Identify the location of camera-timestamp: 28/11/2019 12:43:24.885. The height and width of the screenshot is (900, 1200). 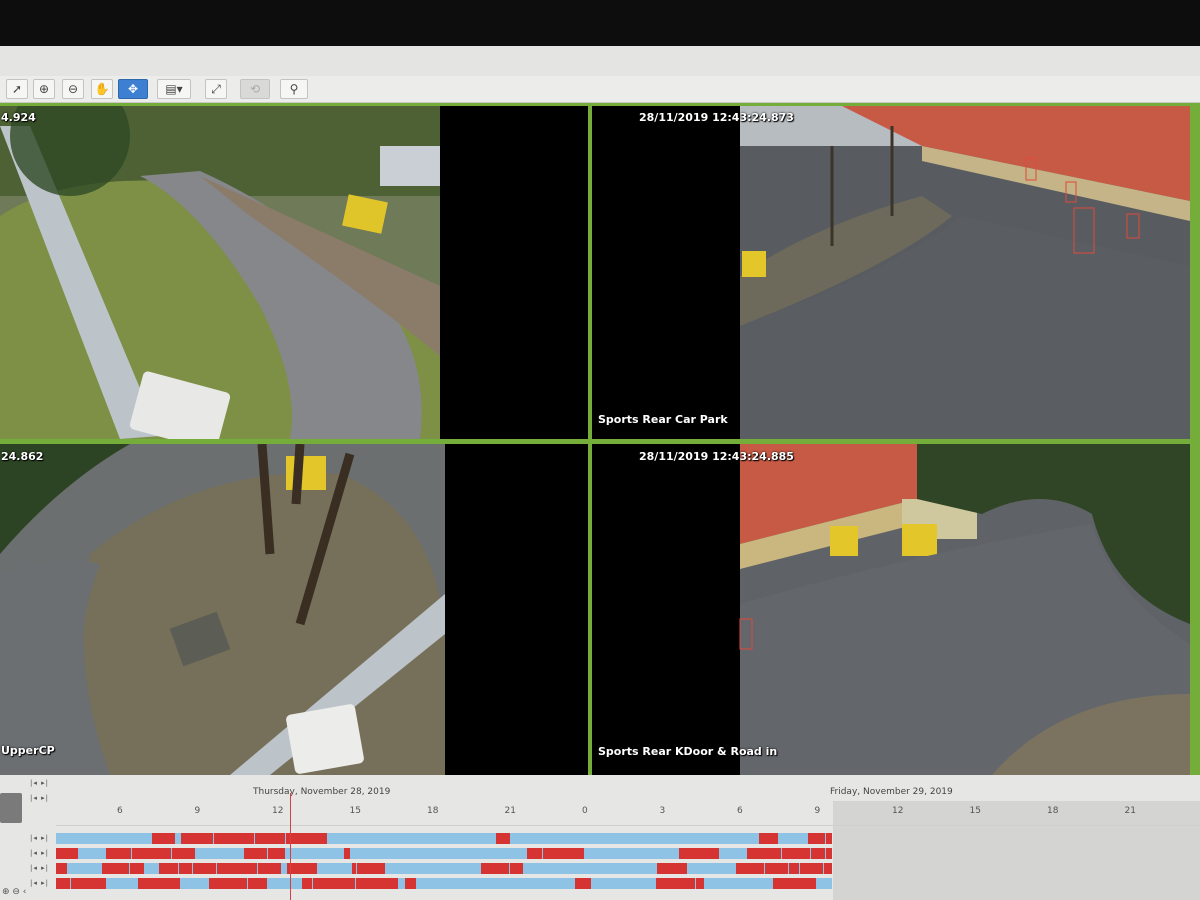
(716, 456).